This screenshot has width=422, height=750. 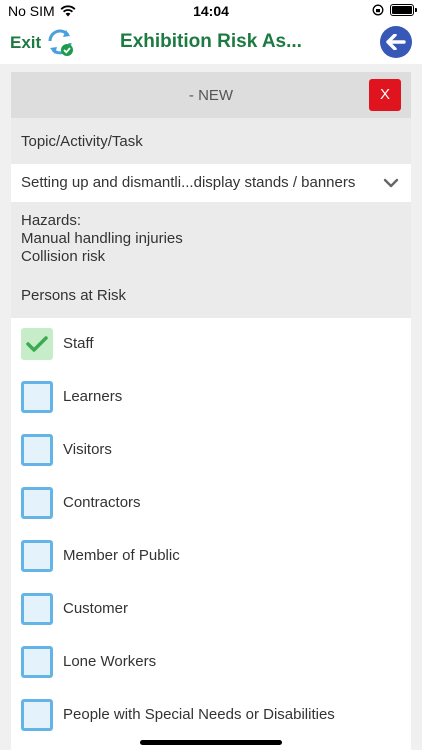 I want to click on person-item-staff: Staff, so click(x=216, y=344).